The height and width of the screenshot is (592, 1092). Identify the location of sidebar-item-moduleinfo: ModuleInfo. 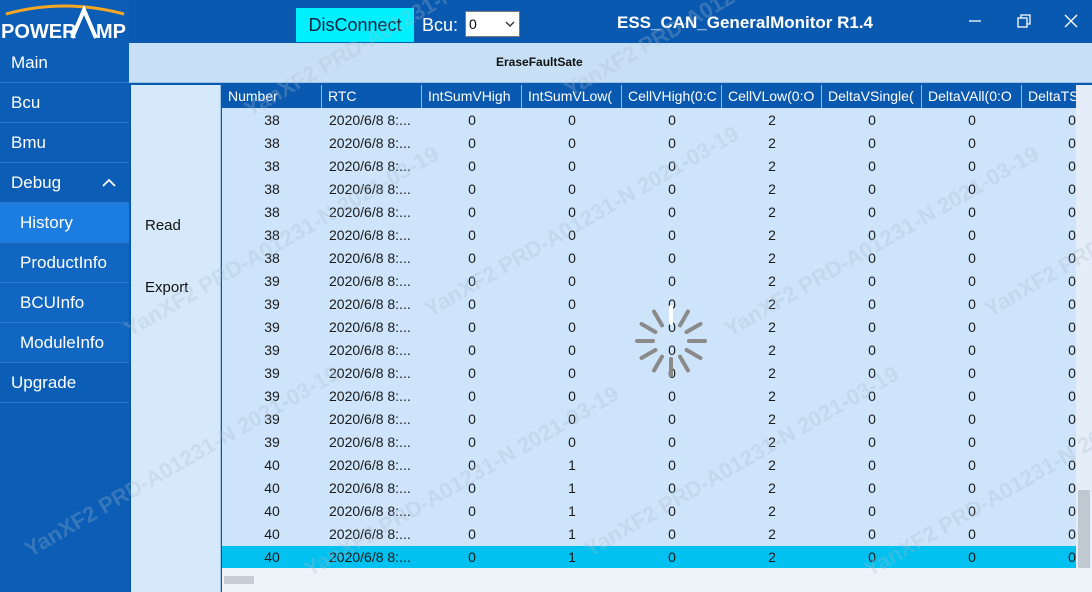
(64, 343).